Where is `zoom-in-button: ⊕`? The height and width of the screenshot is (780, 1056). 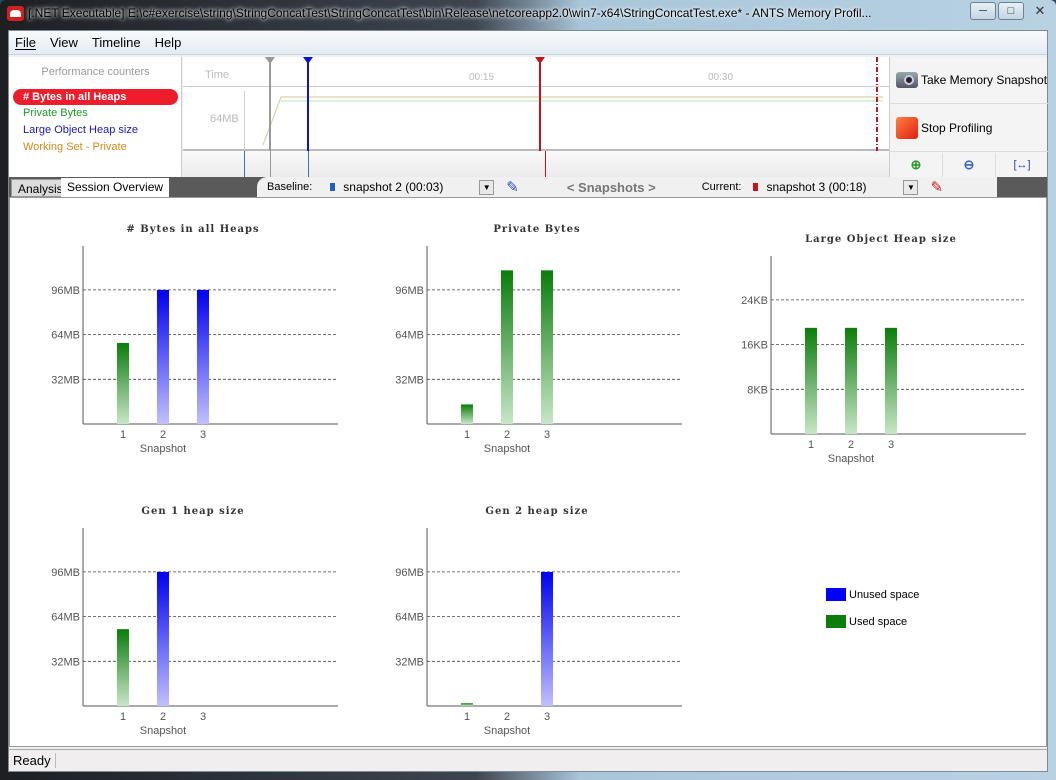
zoom-in-button: ⊕ is located at coordinates (916, 165).